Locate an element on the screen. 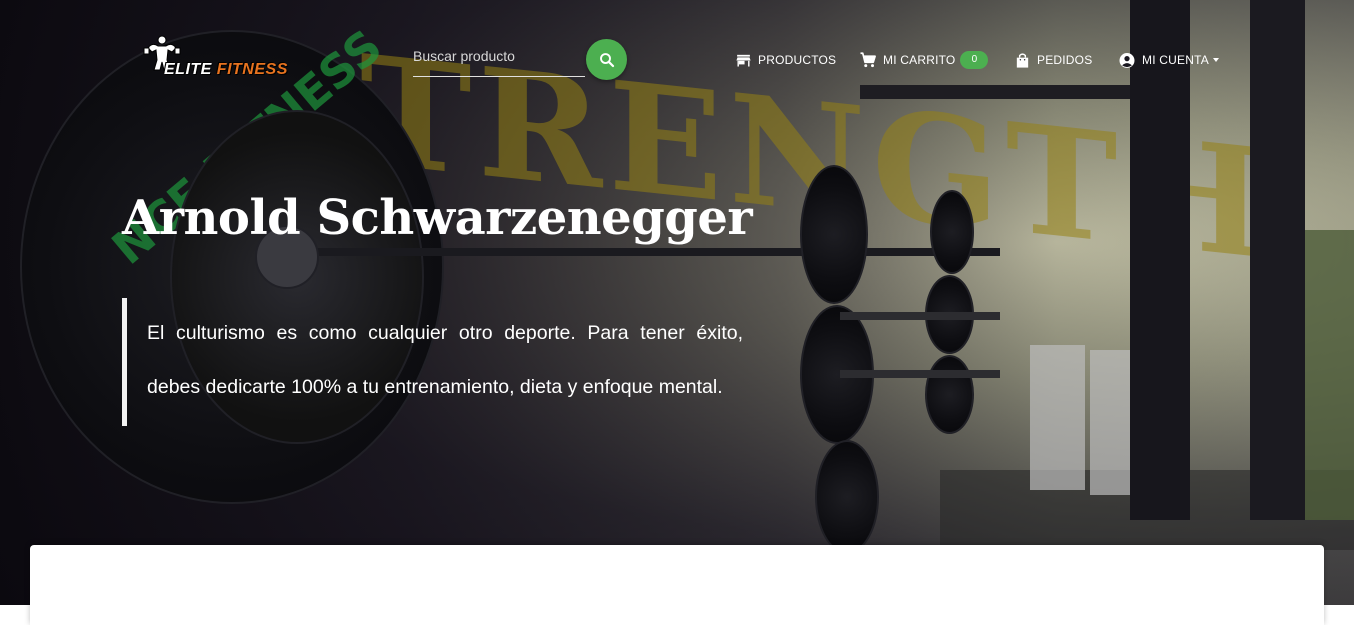 Image resolution: width=1354 pixels, height=625 pixels. search-icon is located at coordinates (606, 59).